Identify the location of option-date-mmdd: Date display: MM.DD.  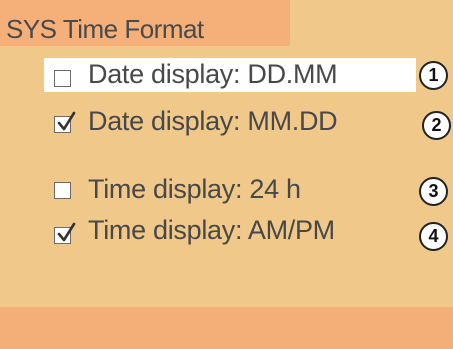
(226, 122).